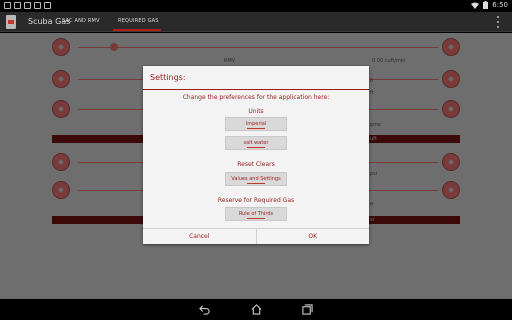 The width and height of the screenshot is (512, 320). What do you see at coordinates (389, 61) in the screenshot?
I see `rmv-value: 0.00 cuft/min` at bounding box center [389, 61].